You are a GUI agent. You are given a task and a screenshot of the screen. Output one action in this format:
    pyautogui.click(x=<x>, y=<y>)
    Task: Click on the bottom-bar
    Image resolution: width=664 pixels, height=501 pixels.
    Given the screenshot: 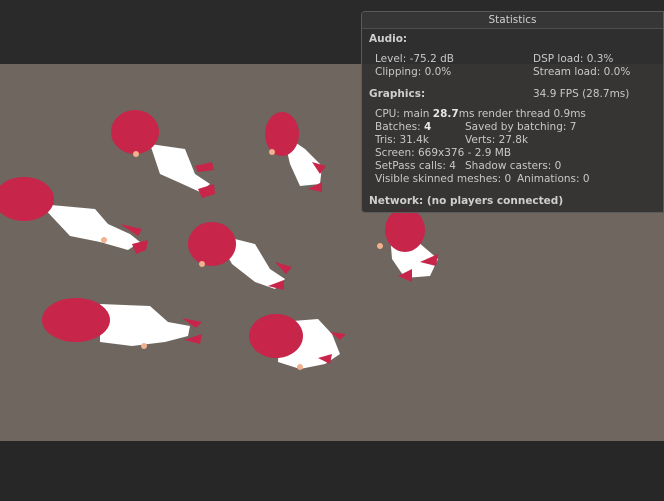 What is the action you would take?
    pyautogui.click(x=332, y=471)
    